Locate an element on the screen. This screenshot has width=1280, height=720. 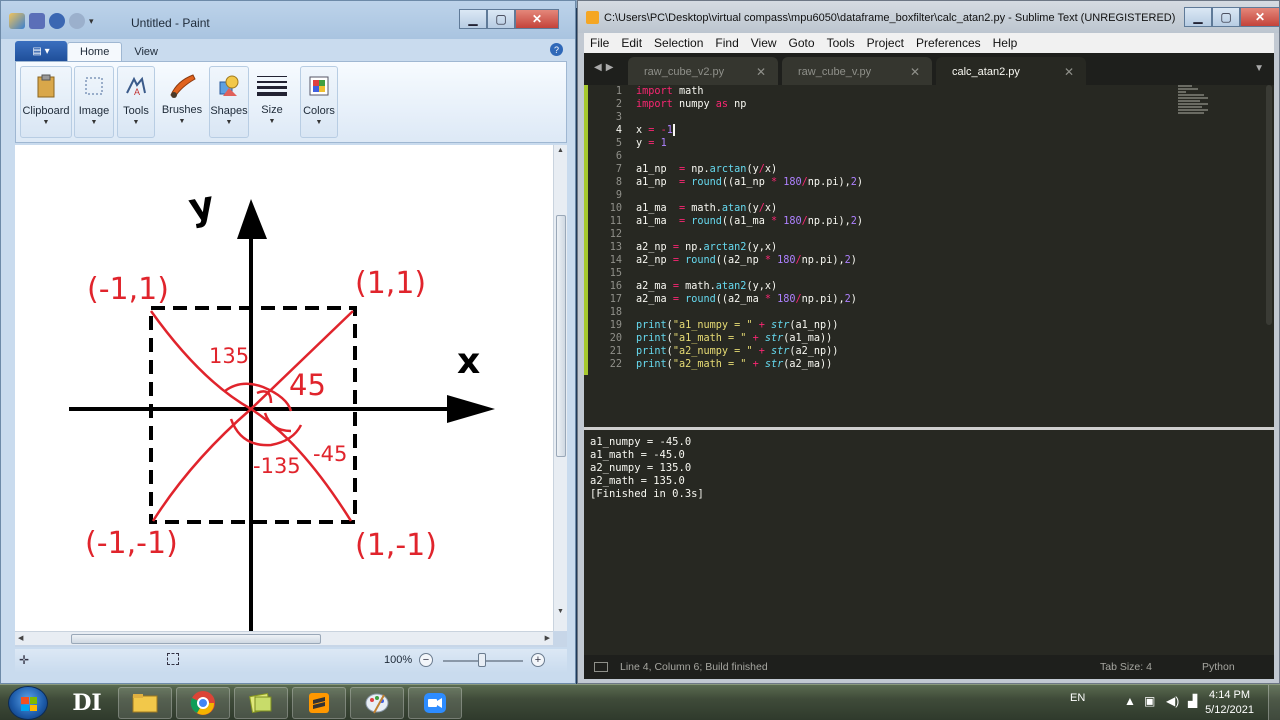
taskbar-app-di: DI is located at coordinates (87, 703).